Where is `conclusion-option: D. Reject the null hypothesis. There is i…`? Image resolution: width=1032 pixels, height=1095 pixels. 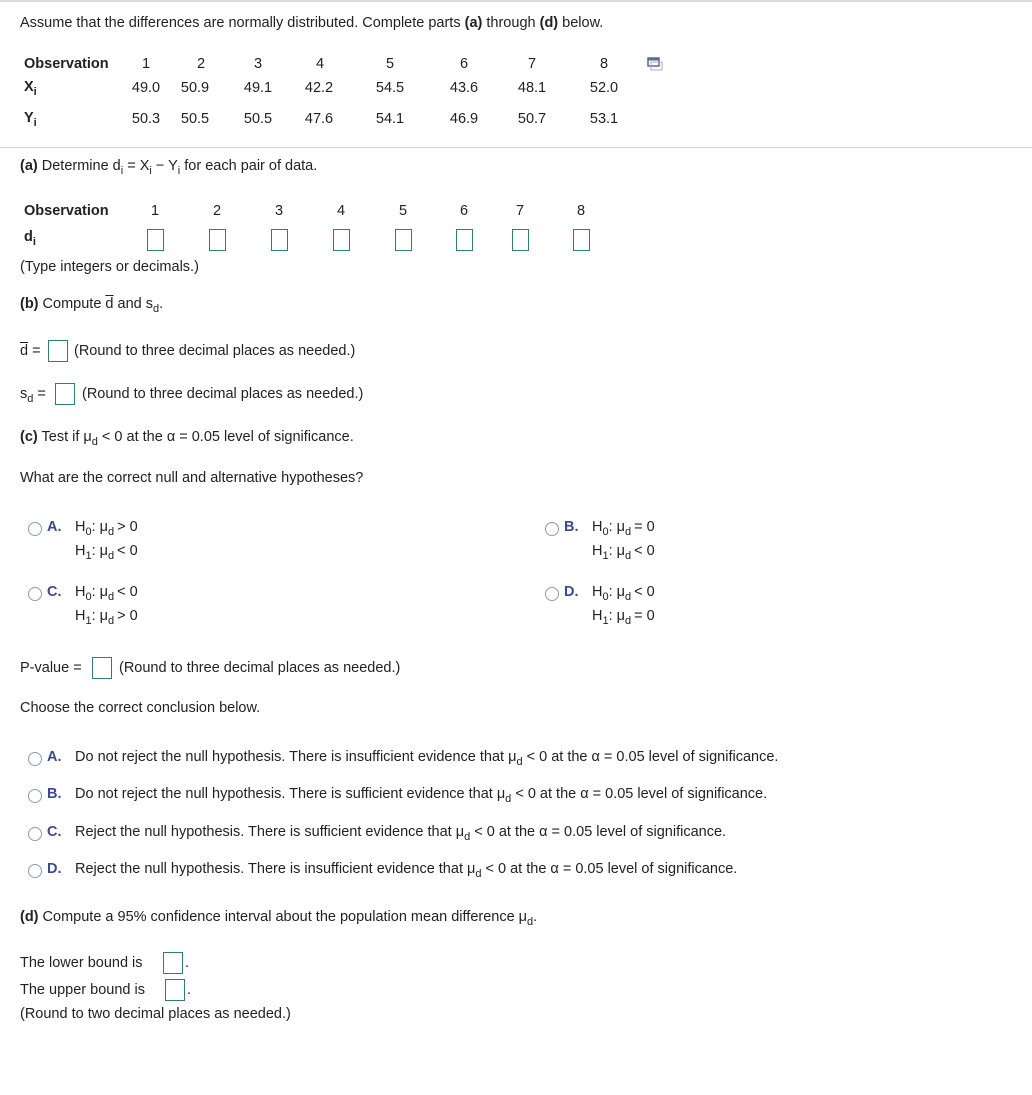
conclusion-option: D. Reject the null hypothesis. There is i… is located at coordinates (478, 872).